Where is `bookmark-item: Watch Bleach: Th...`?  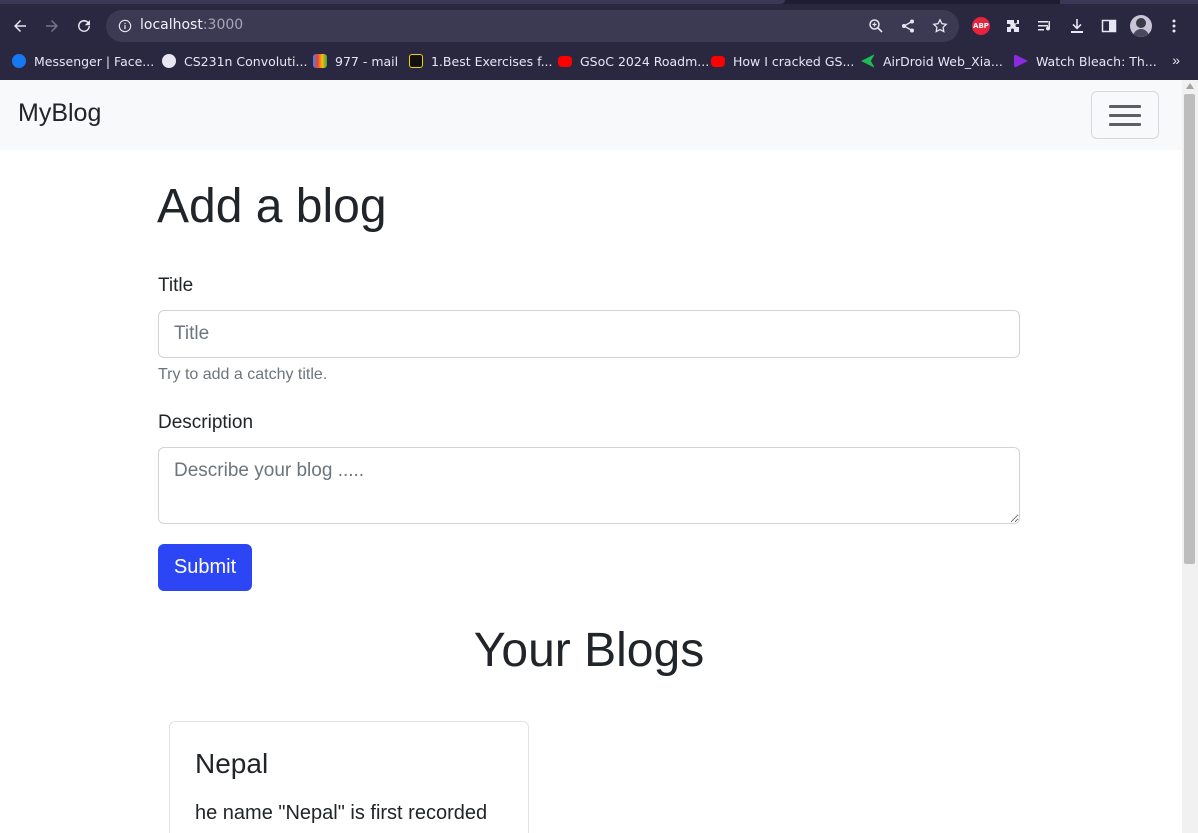
bookmark-item: Watch Bleach: Th... is located at coordinates (1085, 61).